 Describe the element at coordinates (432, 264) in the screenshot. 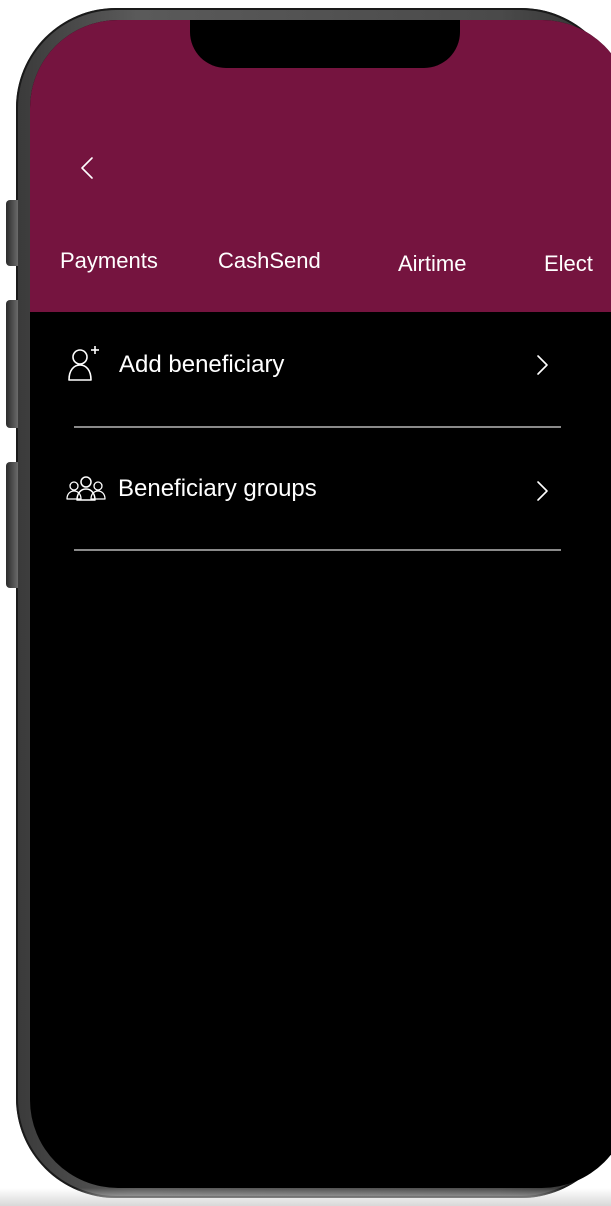

I see `tab-airtime: Airtime` at that location.